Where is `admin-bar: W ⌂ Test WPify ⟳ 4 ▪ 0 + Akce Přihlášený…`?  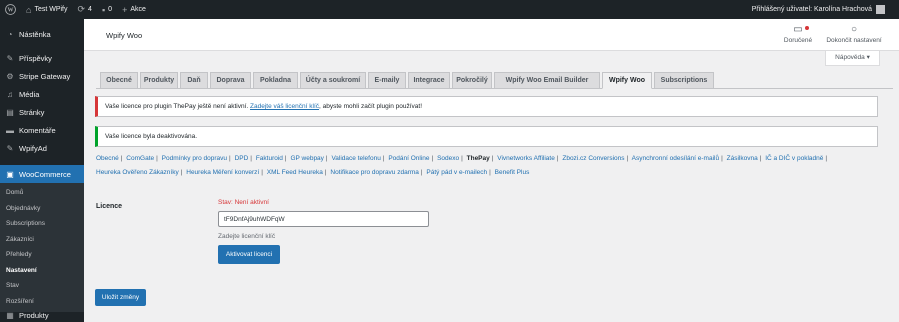
admin-bar: W ⌂ Test WPify ⟳ 4 ▪ 0 + Akce Přihlášený… is located at coordinates (449, 9).